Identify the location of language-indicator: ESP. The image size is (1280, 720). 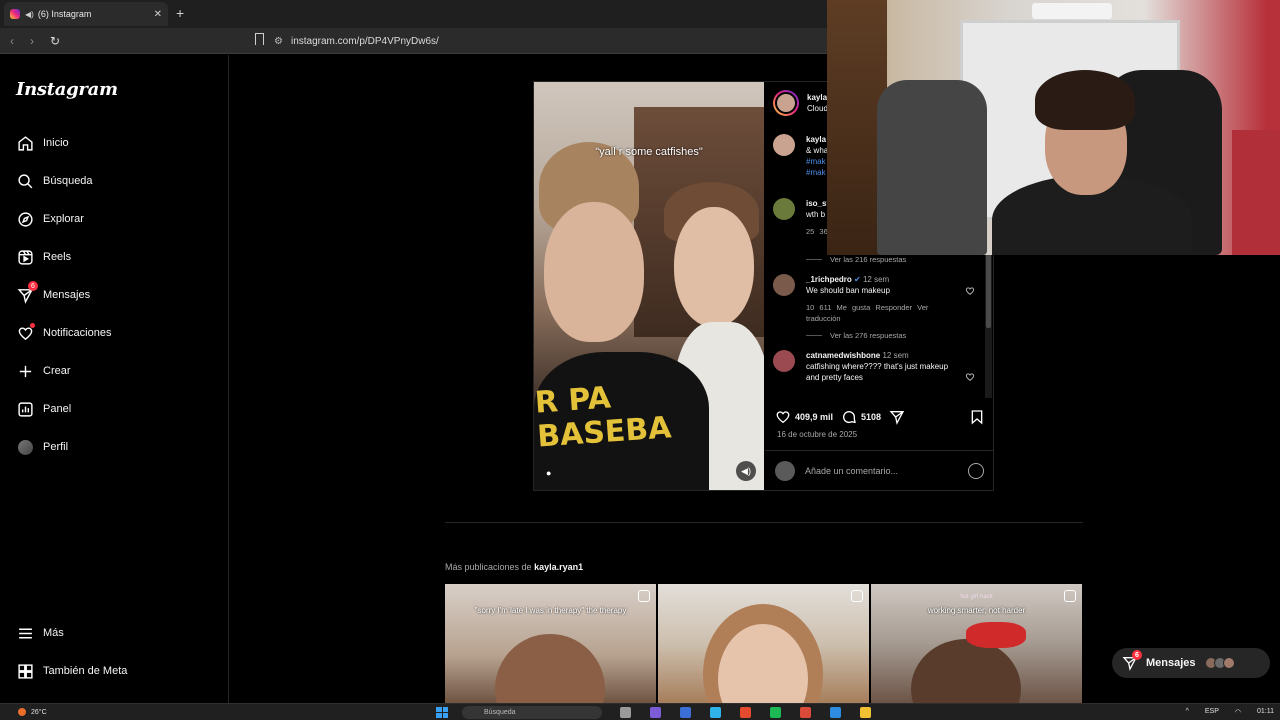
(1212, 712).